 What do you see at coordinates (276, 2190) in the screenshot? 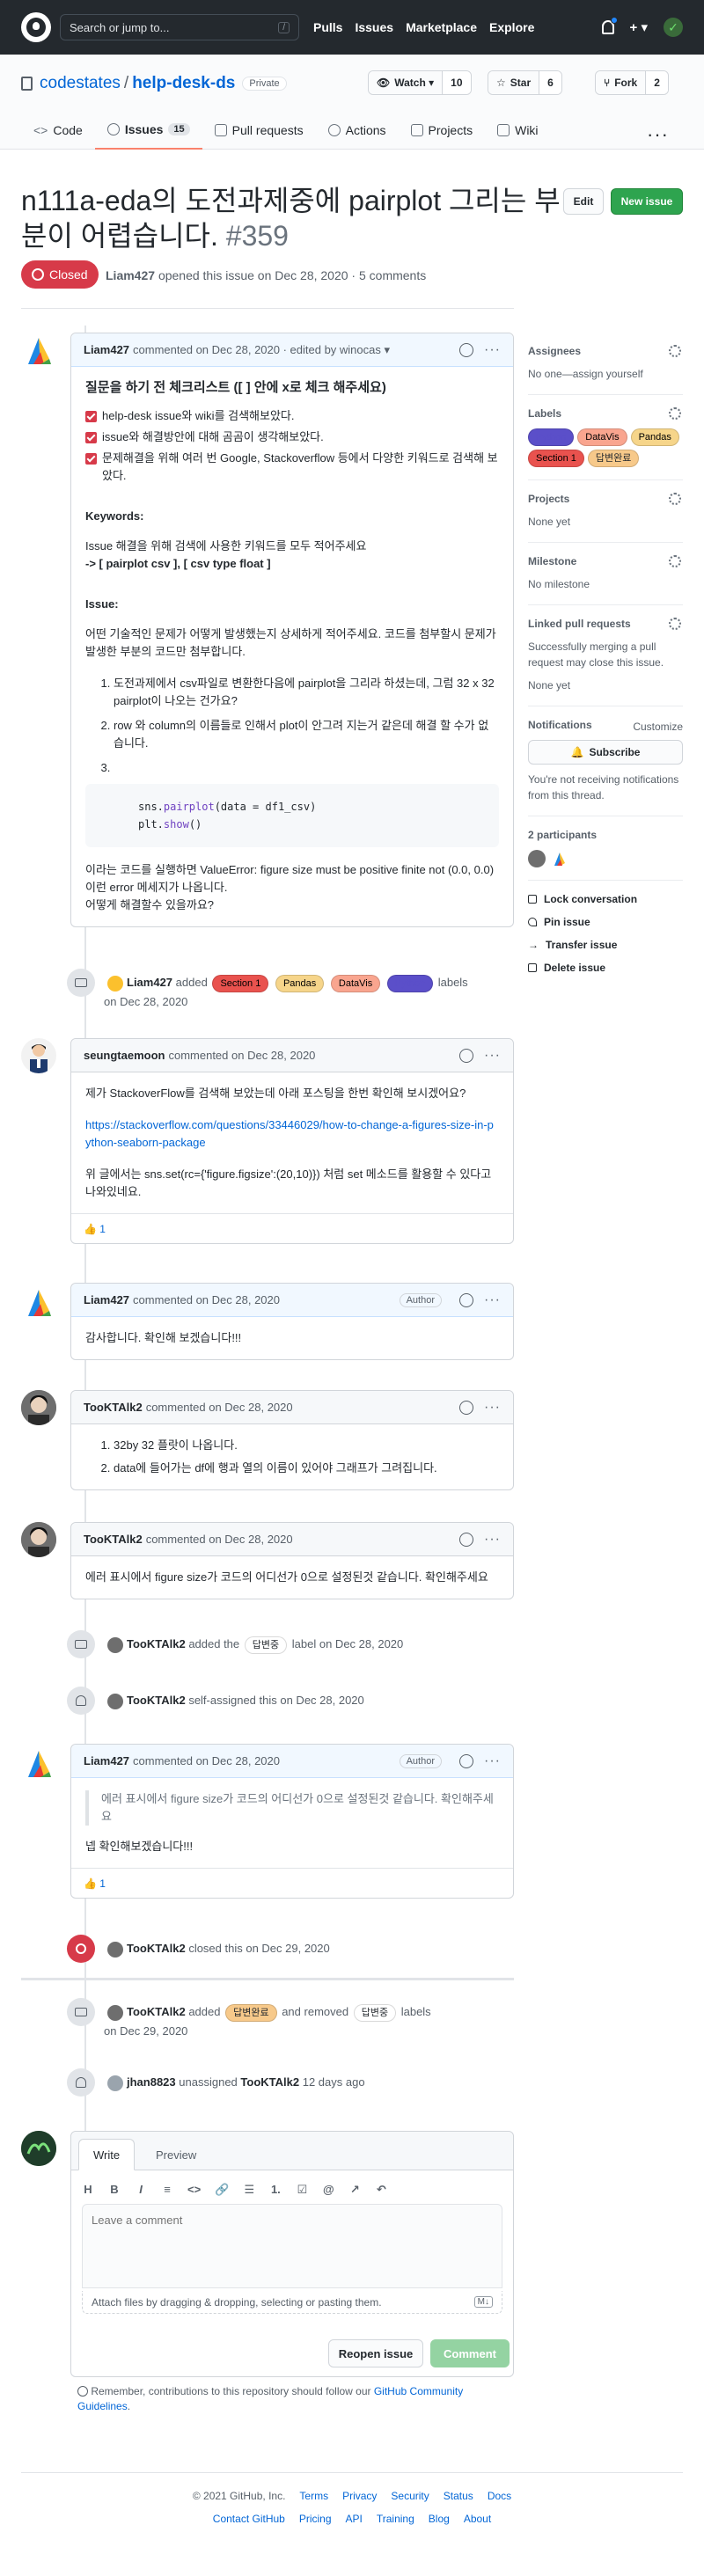
I see `numbered-list-icon: 1.` at bounding box center [276, 2190].